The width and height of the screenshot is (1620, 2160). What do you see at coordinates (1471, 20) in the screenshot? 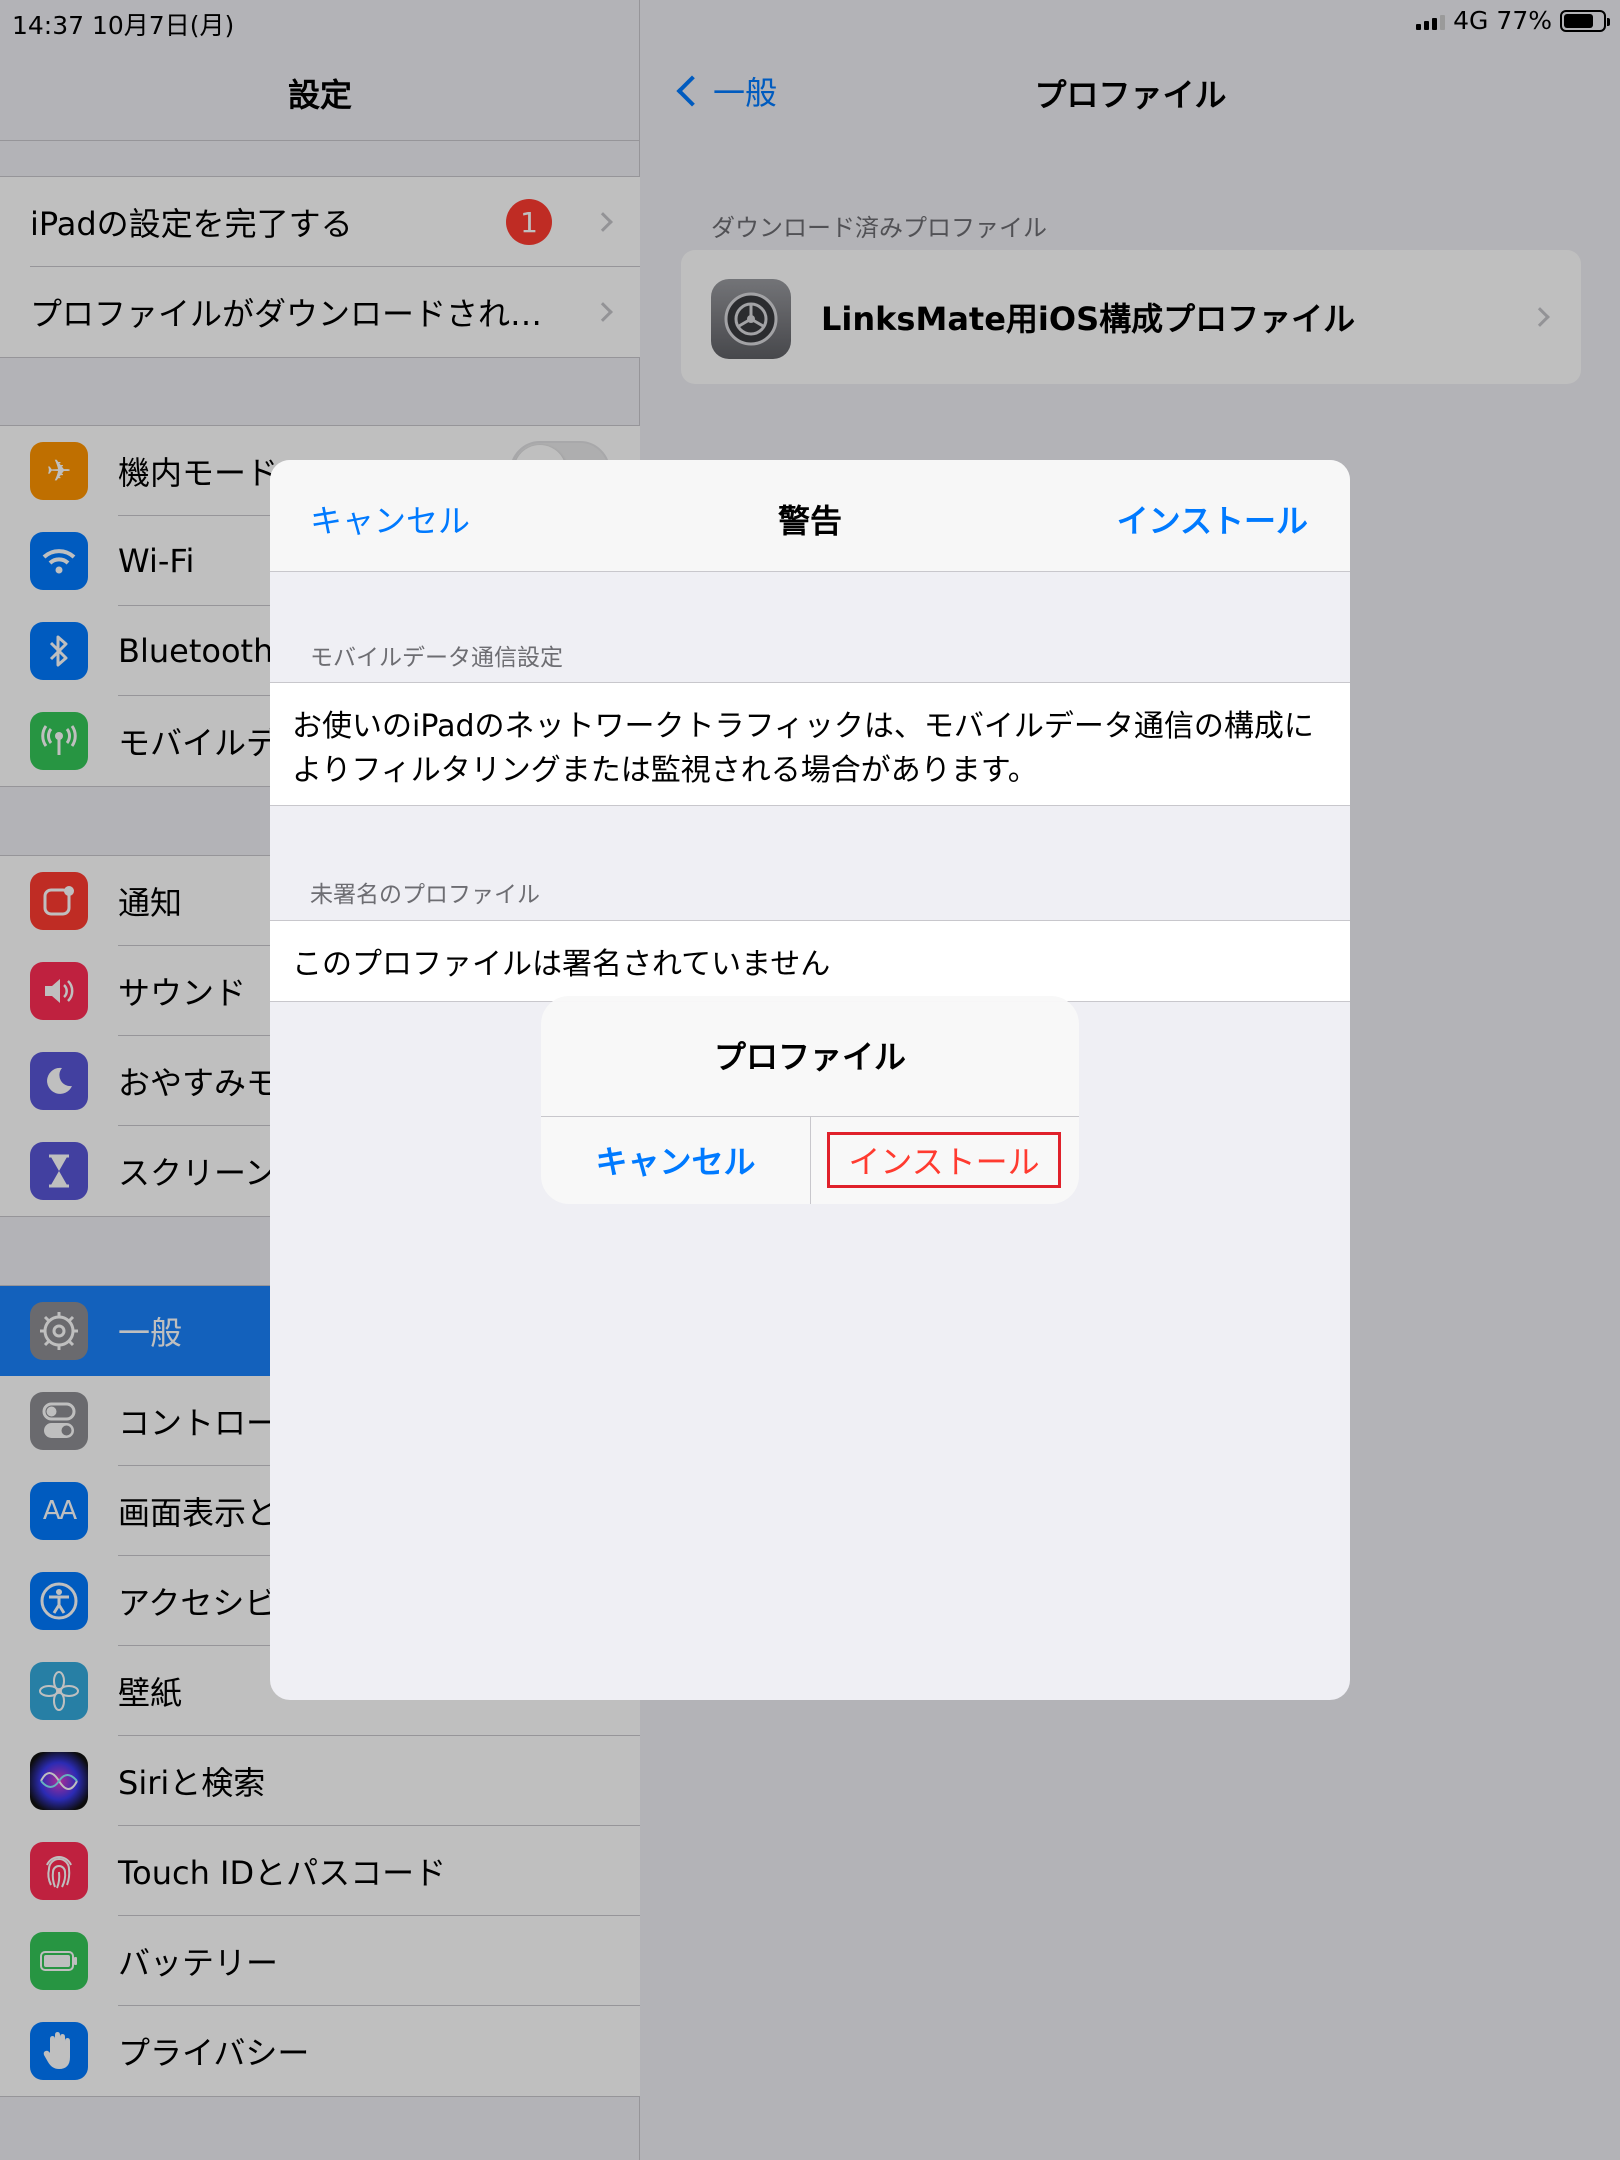
I see `network-type: 4G` at bounding box center [1471, 20].